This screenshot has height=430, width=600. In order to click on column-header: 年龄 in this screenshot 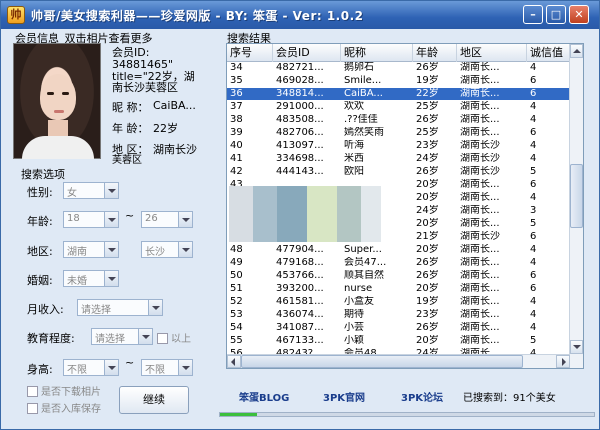, I will do `click(435, 53)`.